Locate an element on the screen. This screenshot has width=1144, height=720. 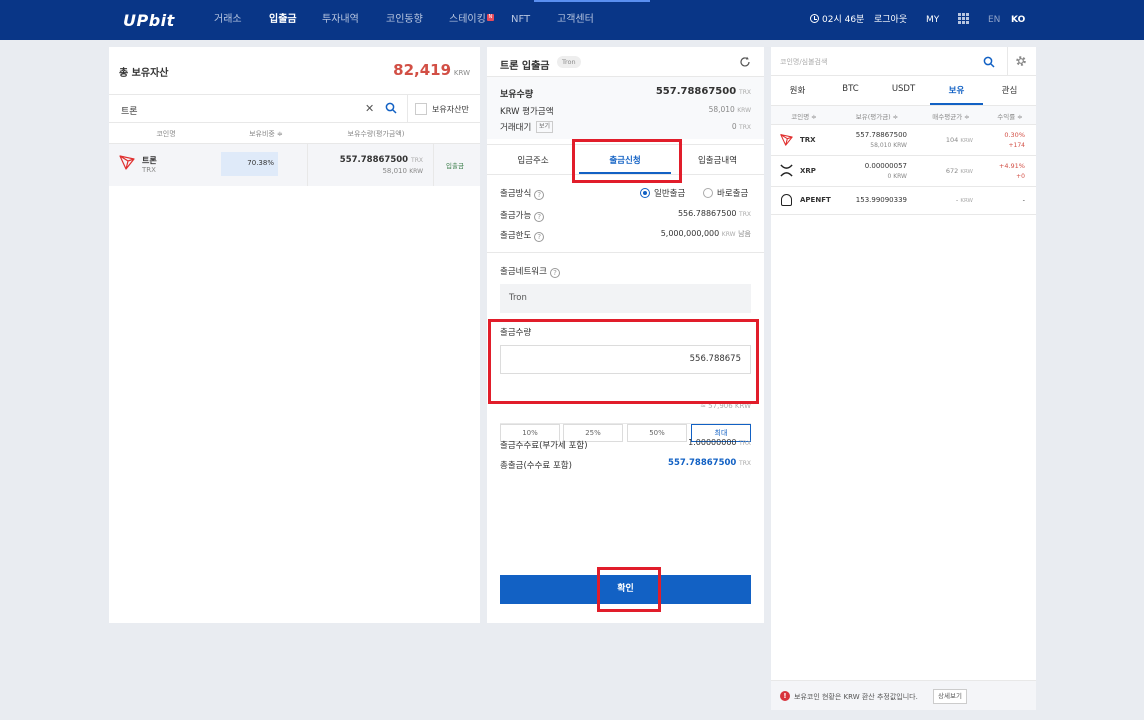
krw-unit: KRW is located at coordinates (744, 110).